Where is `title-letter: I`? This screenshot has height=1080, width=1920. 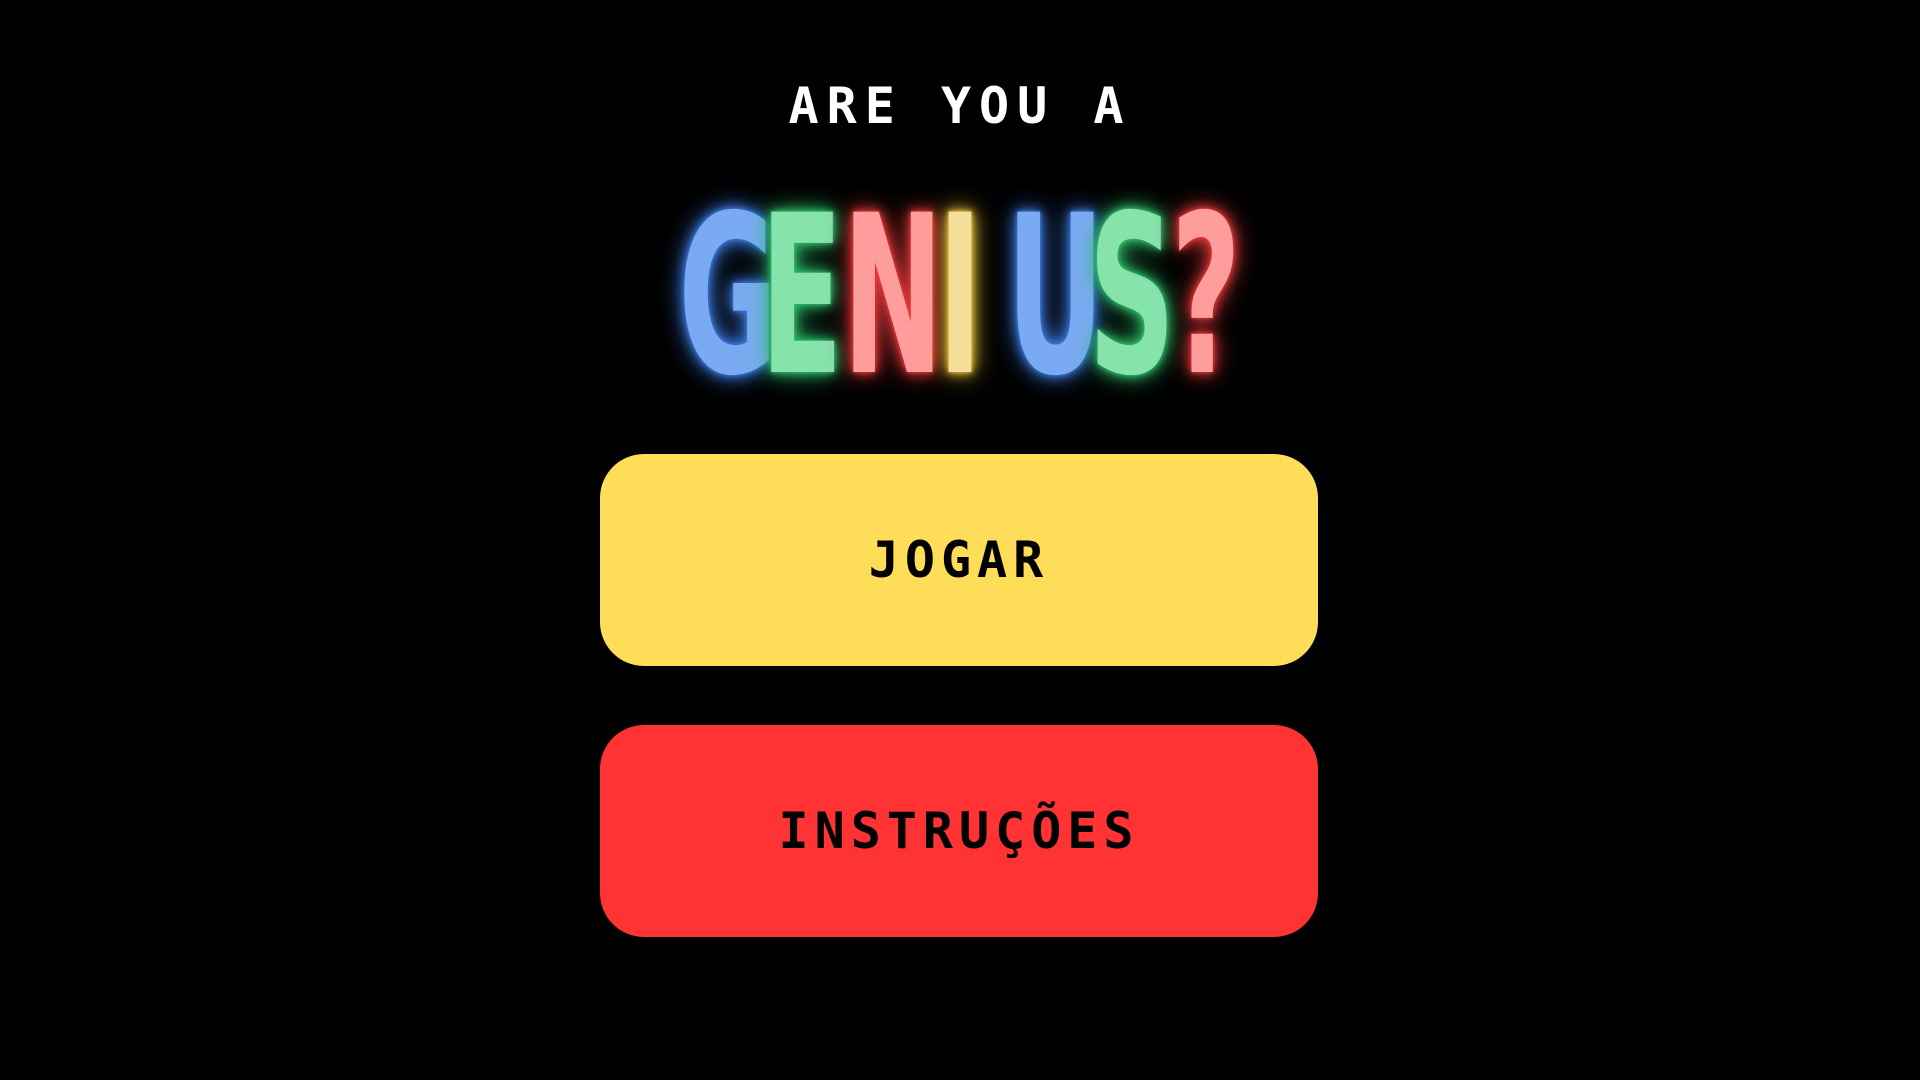 title-letter: I is located at coordinates (960, 296).